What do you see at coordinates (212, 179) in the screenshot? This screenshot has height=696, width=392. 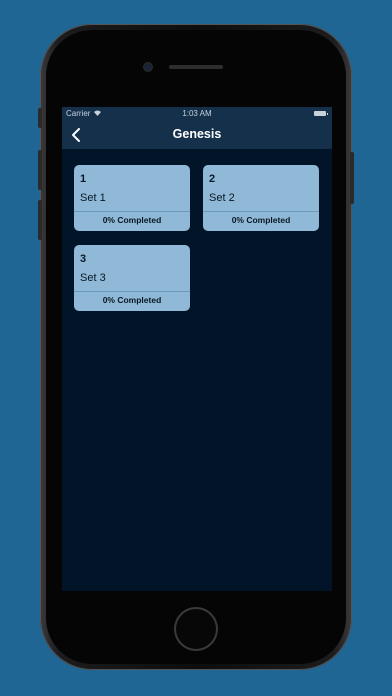 I see `set-number: 2` at bounding box center [212, 179].